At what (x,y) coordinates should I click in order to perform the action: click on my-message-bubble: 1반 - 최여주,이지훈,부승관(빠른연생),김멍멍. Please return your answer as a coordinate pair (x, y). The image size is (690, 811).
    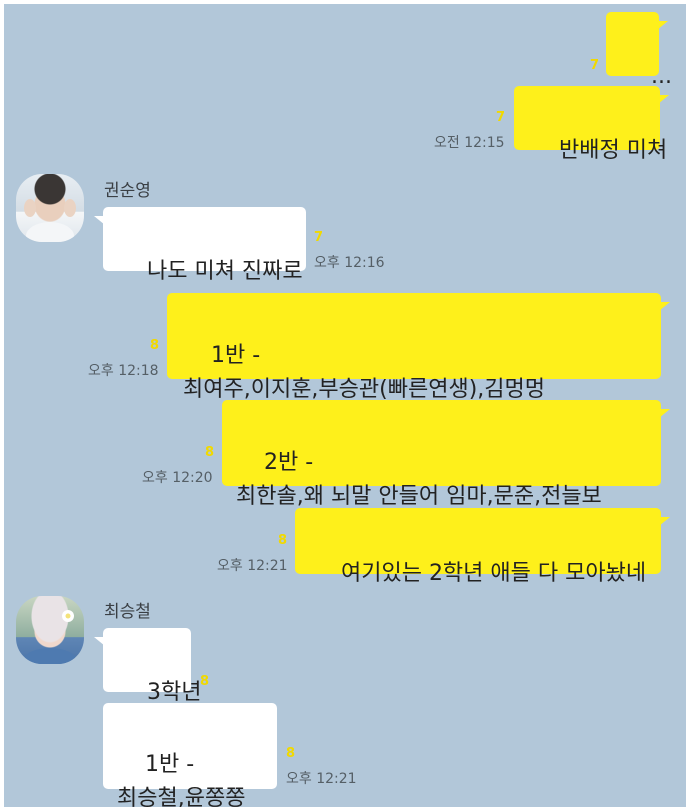
    Looking at the image, I should click on (418, 347).